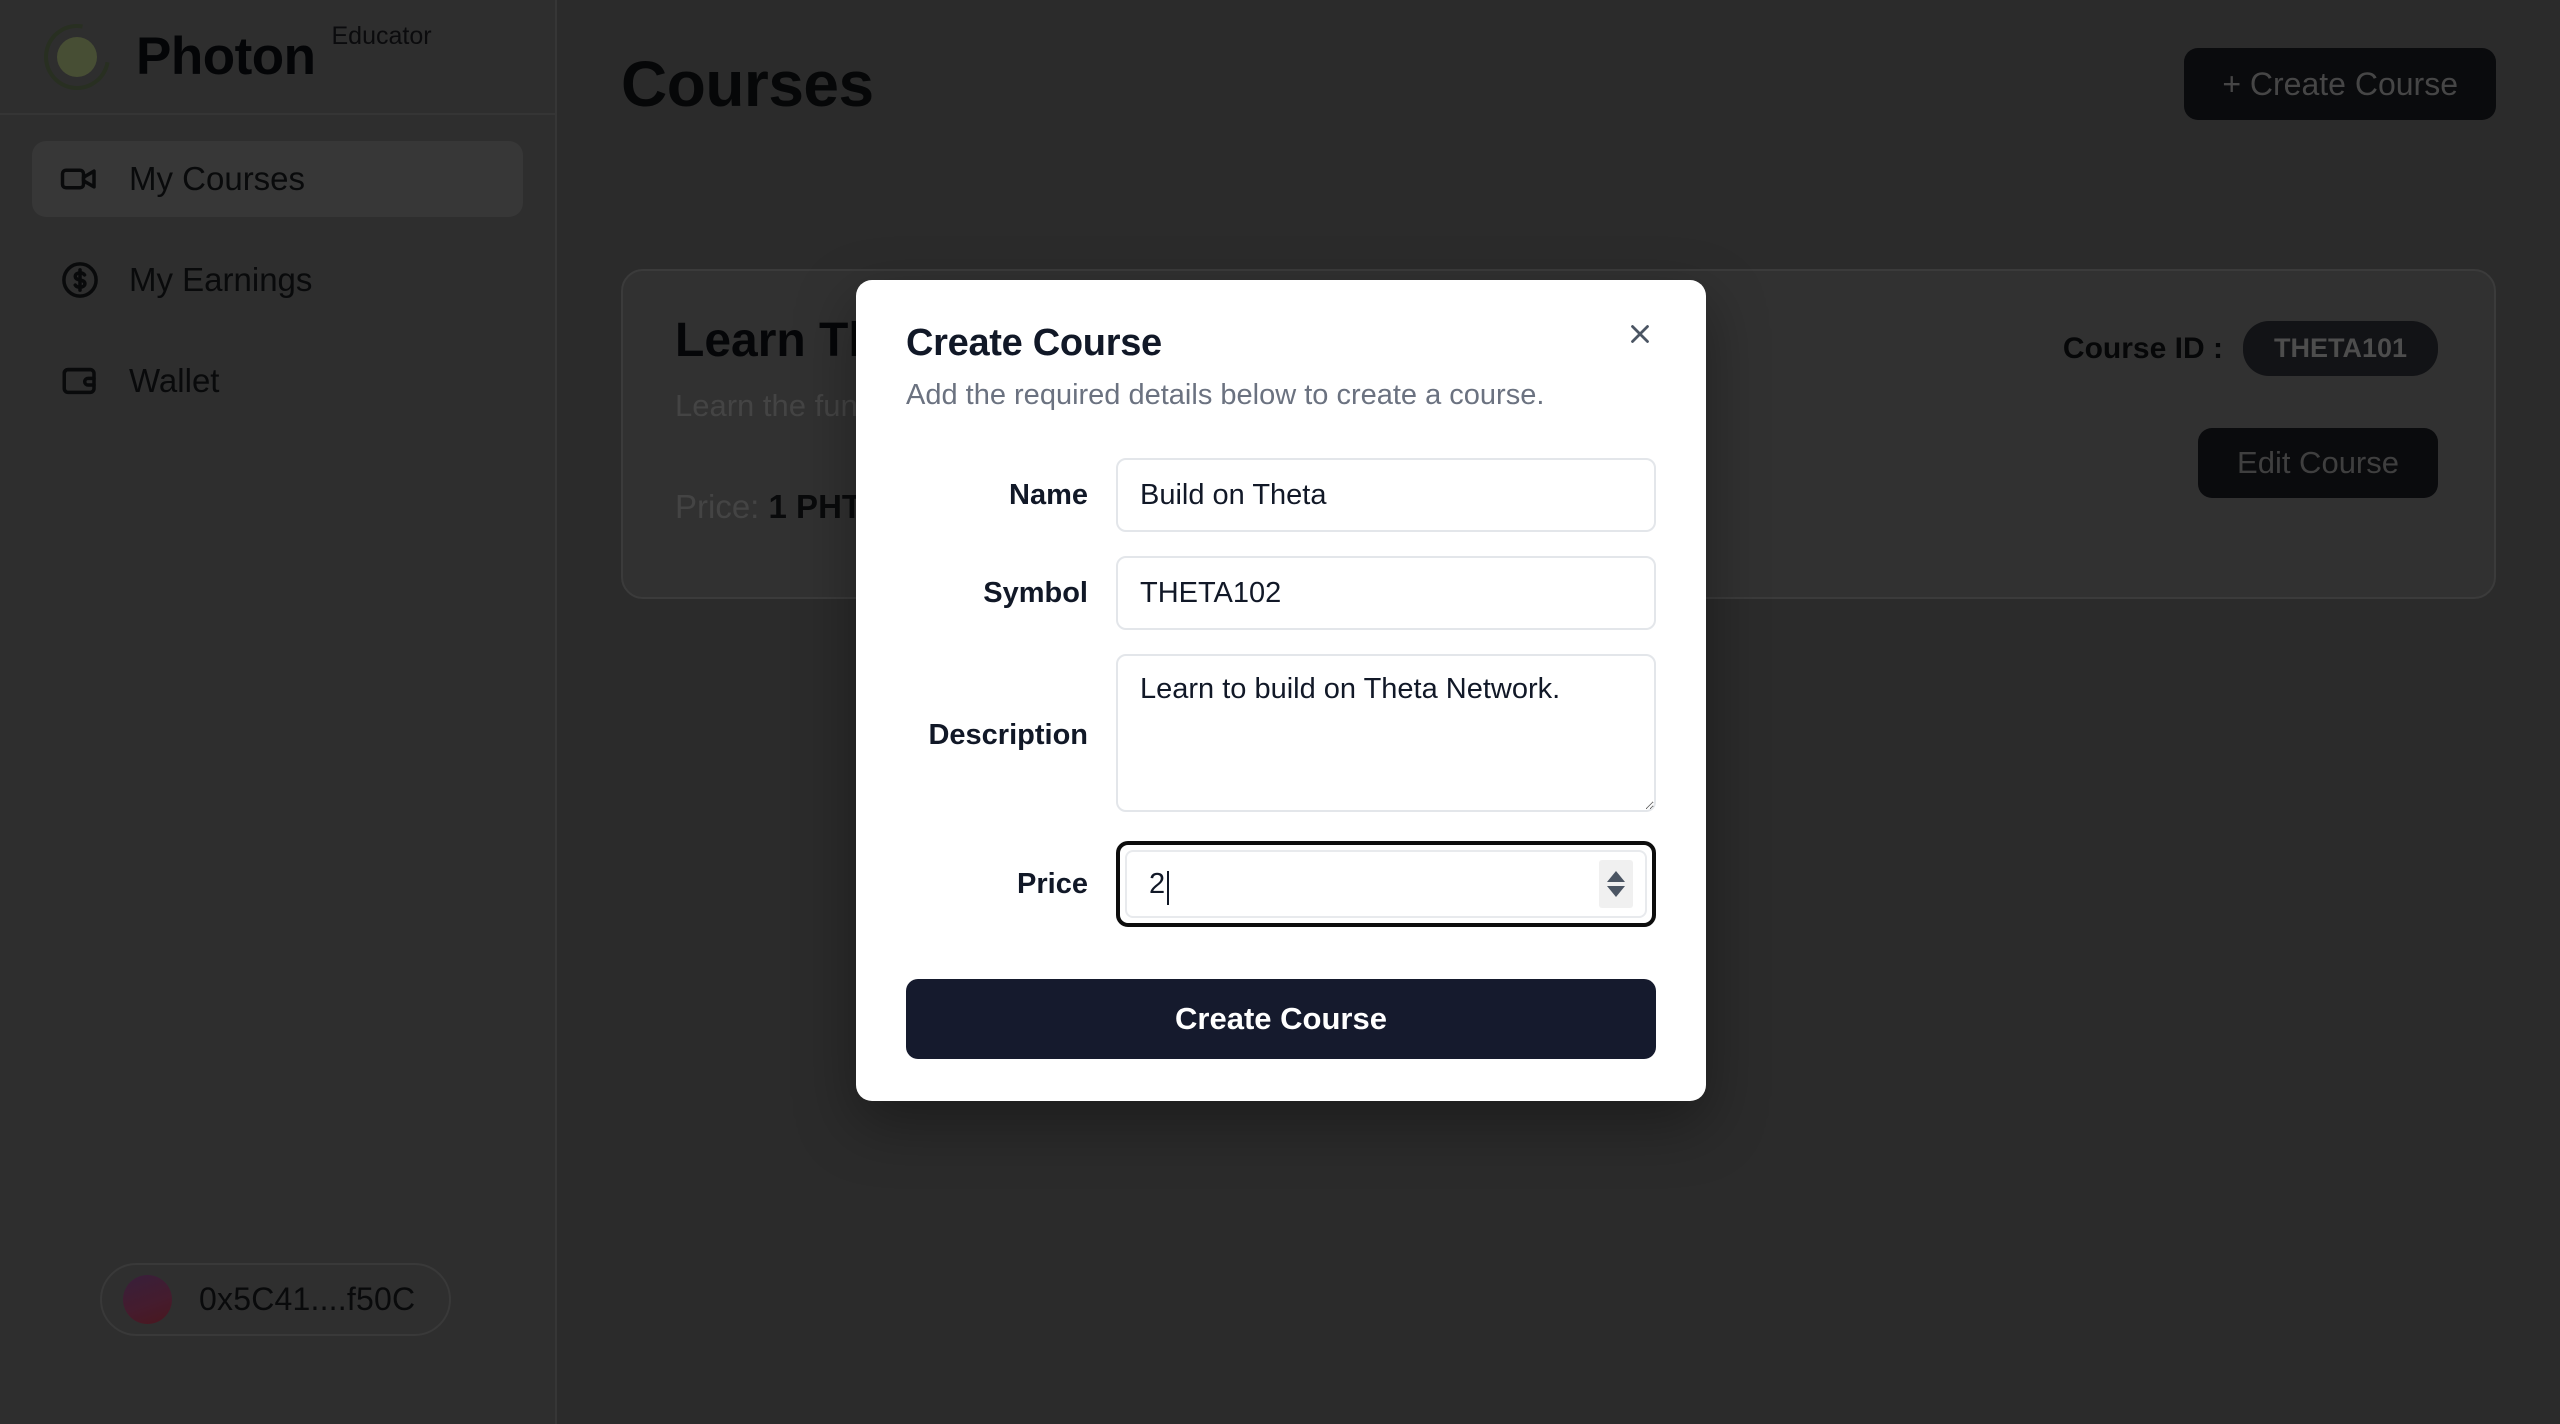 The height and width of the screenshot is (1424, 2560). Describe the element at coordinates (1386, 733) in the screenshot. I see `description-textarea` at that location.